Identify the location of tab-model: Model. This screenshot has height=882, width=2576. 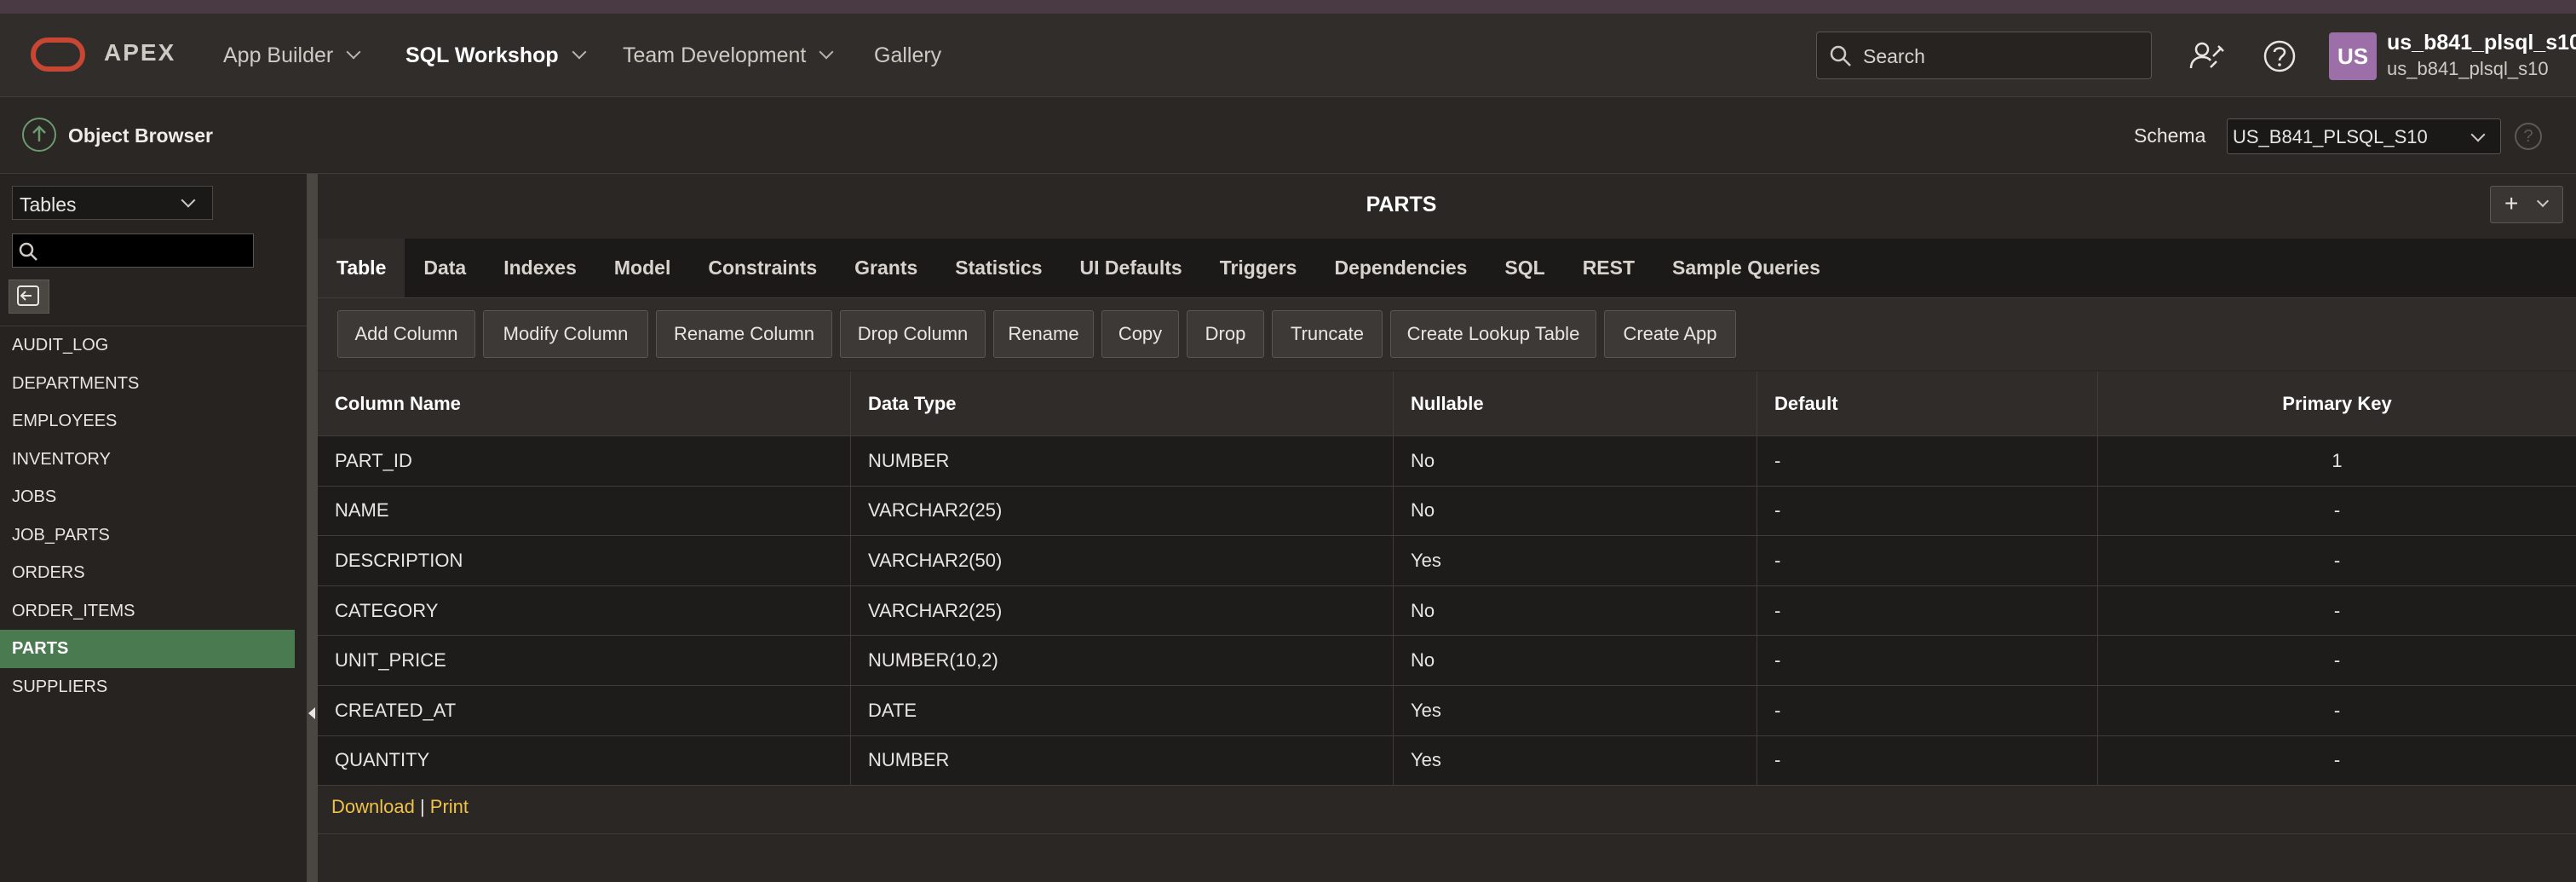
(642, 268).